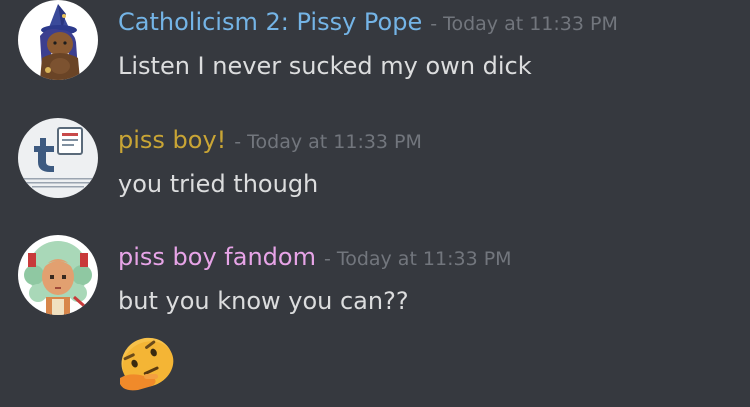 This screenshot has width=750, height=407. Describe the element at coordinates (217, 257) in the screenshot. I see `author-name: piss boy fandom` at that location.